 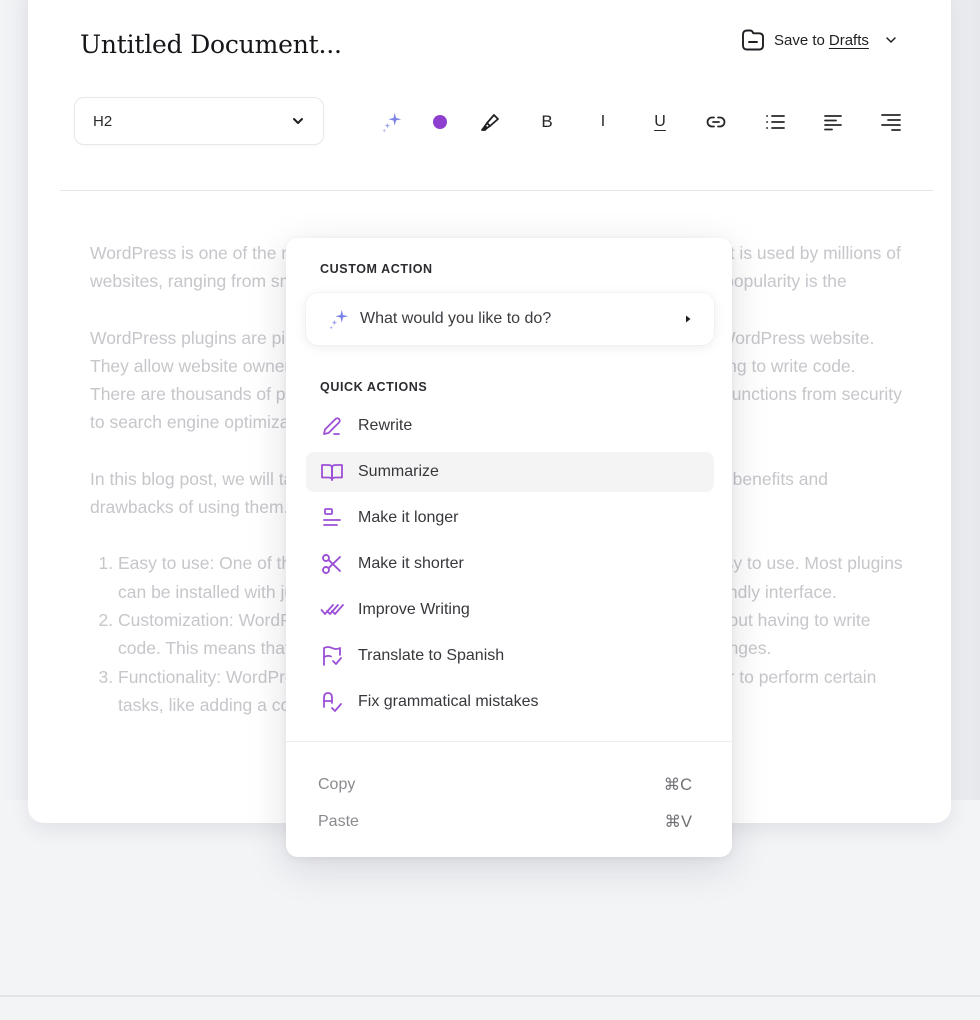 I want to click on paste-shortcut: ⌘V, so click(x=678, y=822).